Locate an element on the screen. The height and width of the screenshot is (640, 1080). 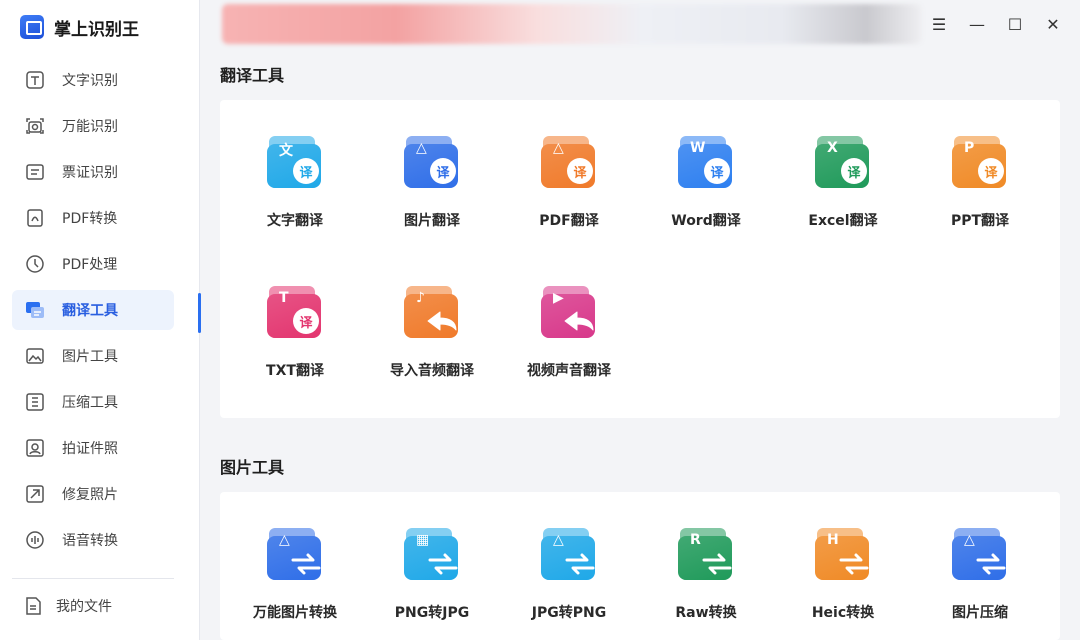
tool-image-3: R Raw转换 is located at coordinates (706, 575).